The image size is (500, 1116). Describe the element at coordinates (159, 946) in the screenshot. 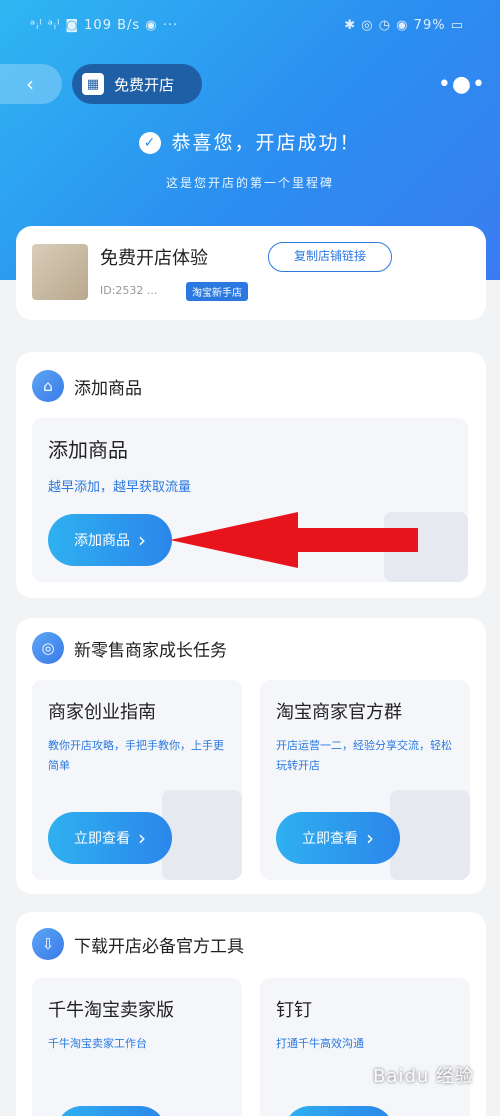

I see `tool-section-title: 下载开店必备官方工具` at that location.